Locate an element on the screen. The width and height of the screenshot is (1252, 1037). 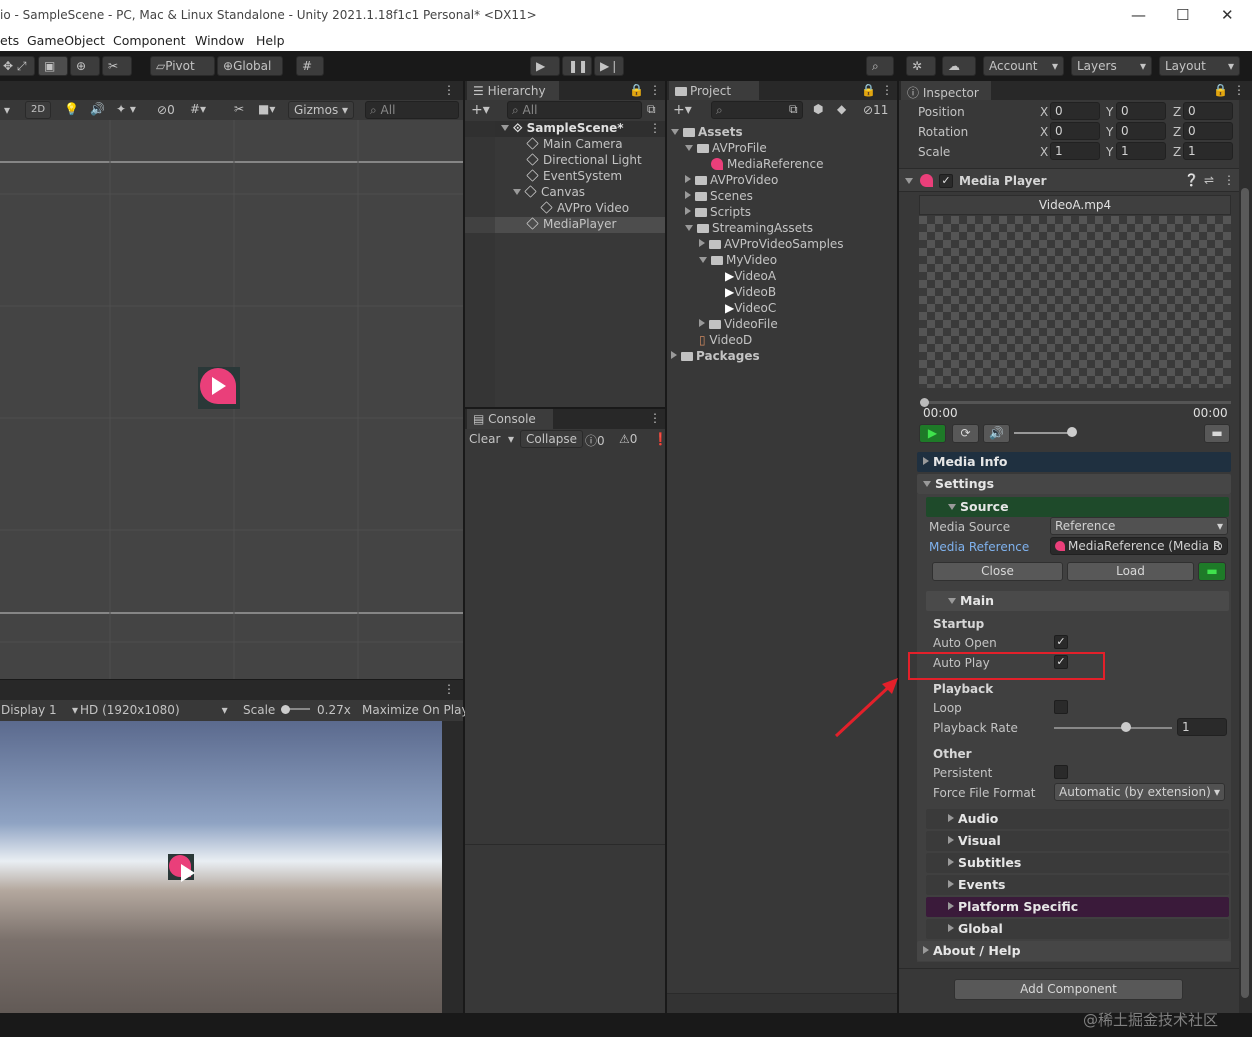
media-info-section: Media Info is located at coordinates (1074, 462).